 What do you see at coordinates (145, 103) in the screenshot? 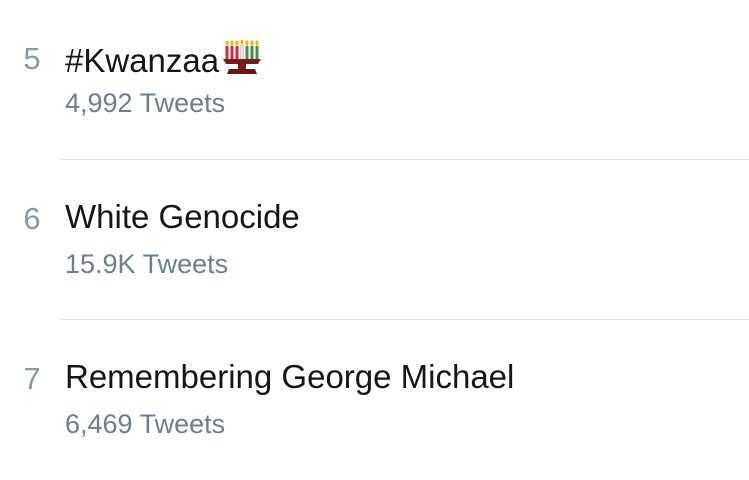
I see `trend-tweet-count: 4,992 Tweets` at bounding box center [145, 103].